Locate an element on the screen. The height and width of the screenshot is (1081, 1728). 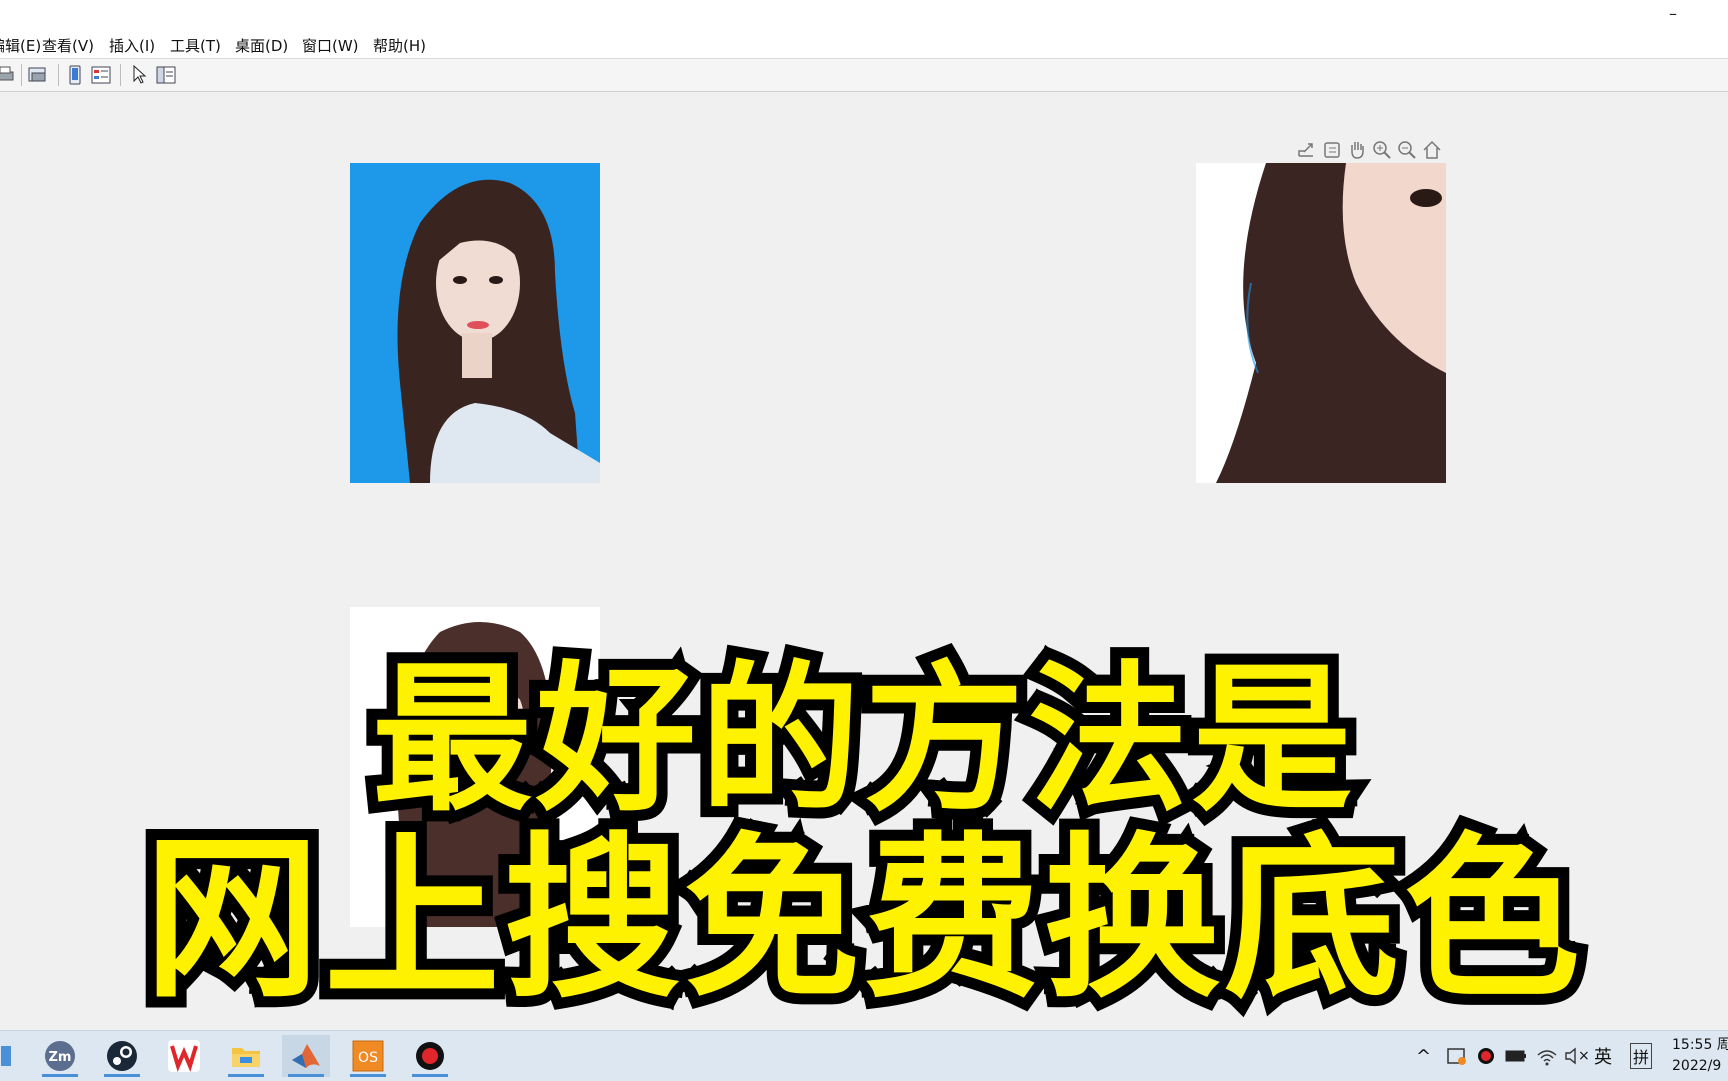
print-preview-icon is located at coordinates (38, 75).